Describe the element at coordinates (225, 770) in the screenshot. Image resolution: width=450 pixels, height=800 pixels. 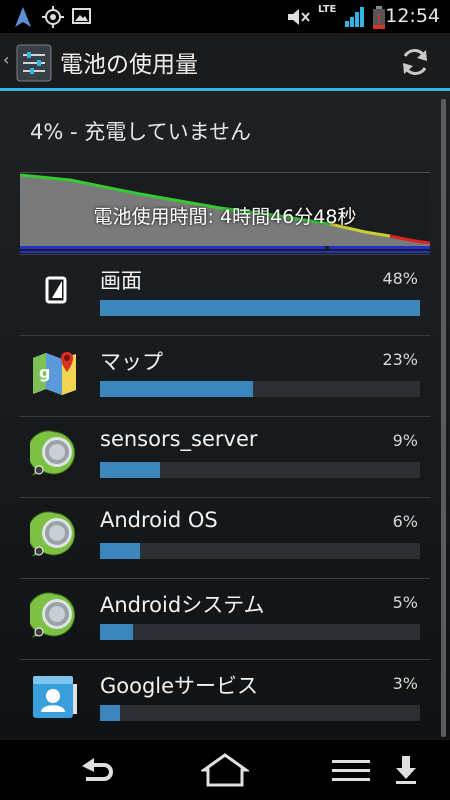
I see `home-icon` at that location.